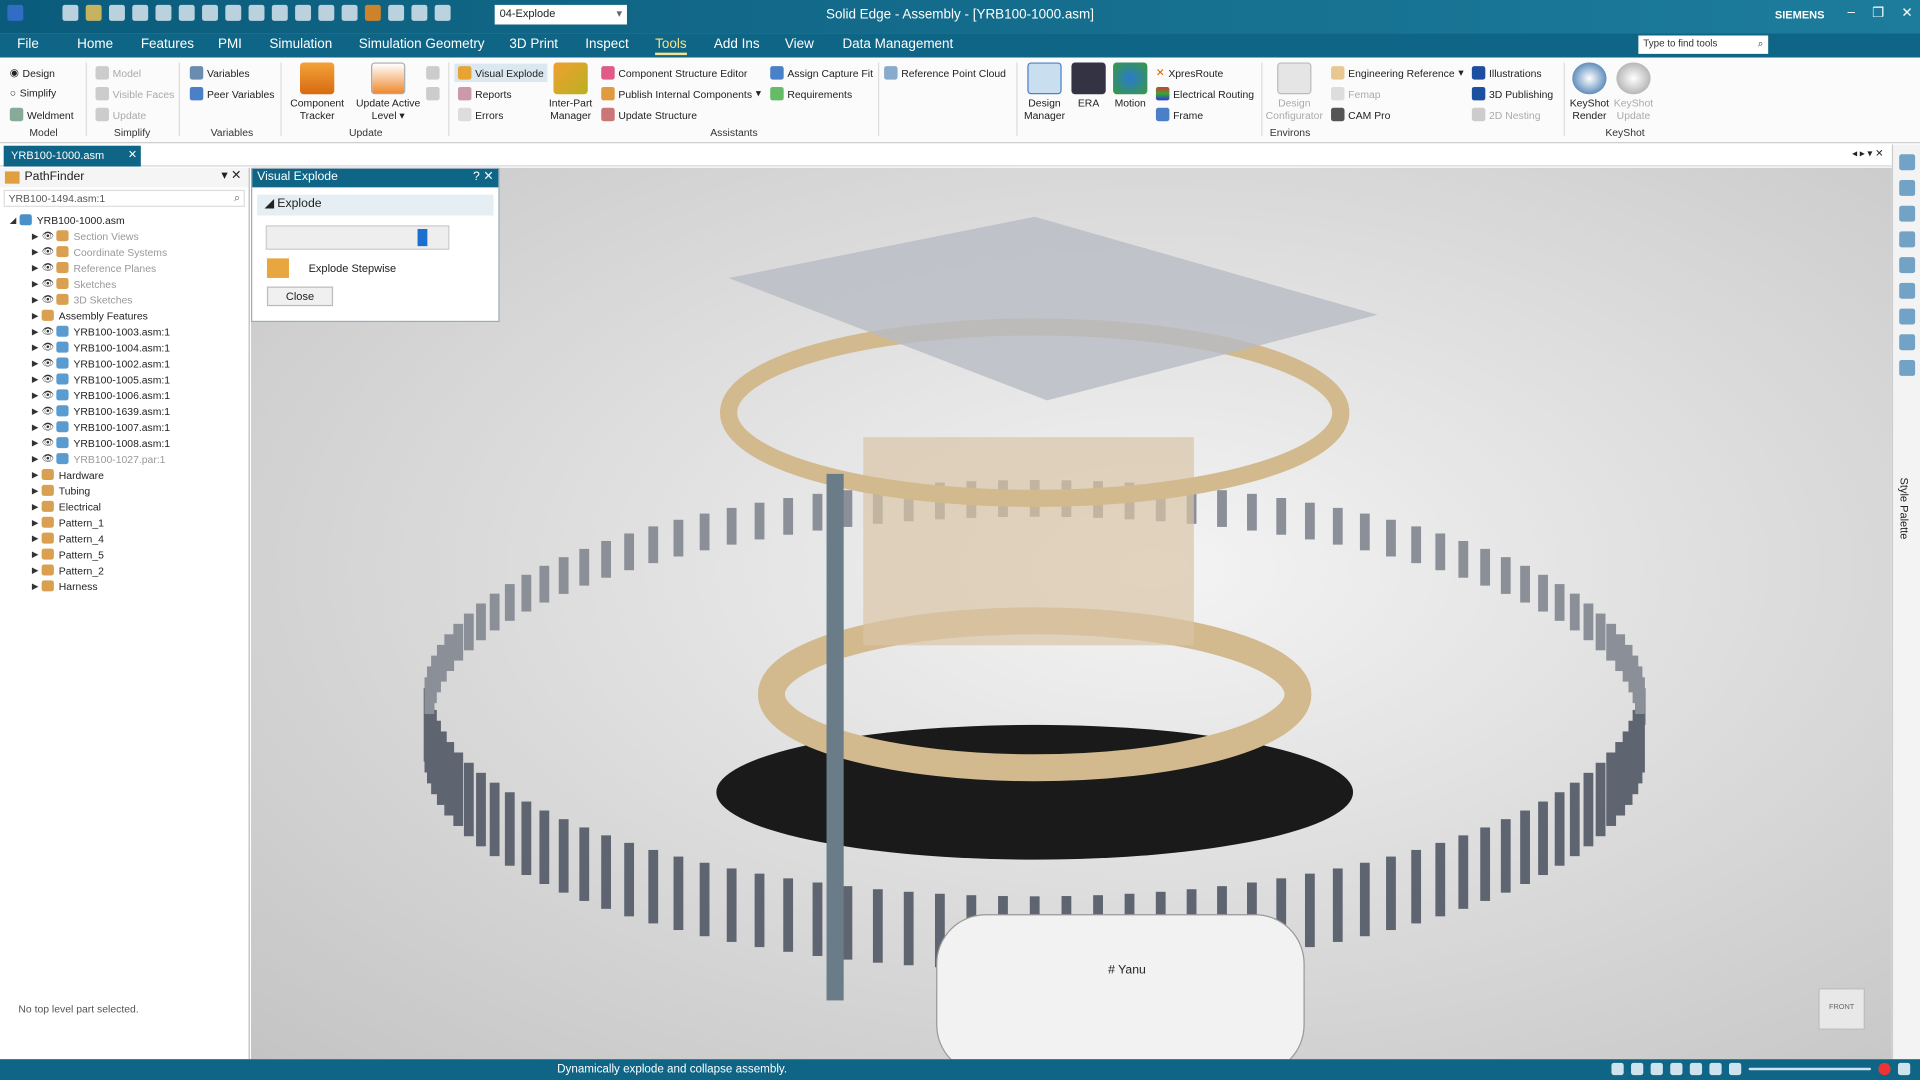 This screenshot has width=1920, height=1080. What do you see at coordinates (231, 93) in the screenshot?
I see `peer-variables-button: Peer Variables` at bounding box center [231, 93].